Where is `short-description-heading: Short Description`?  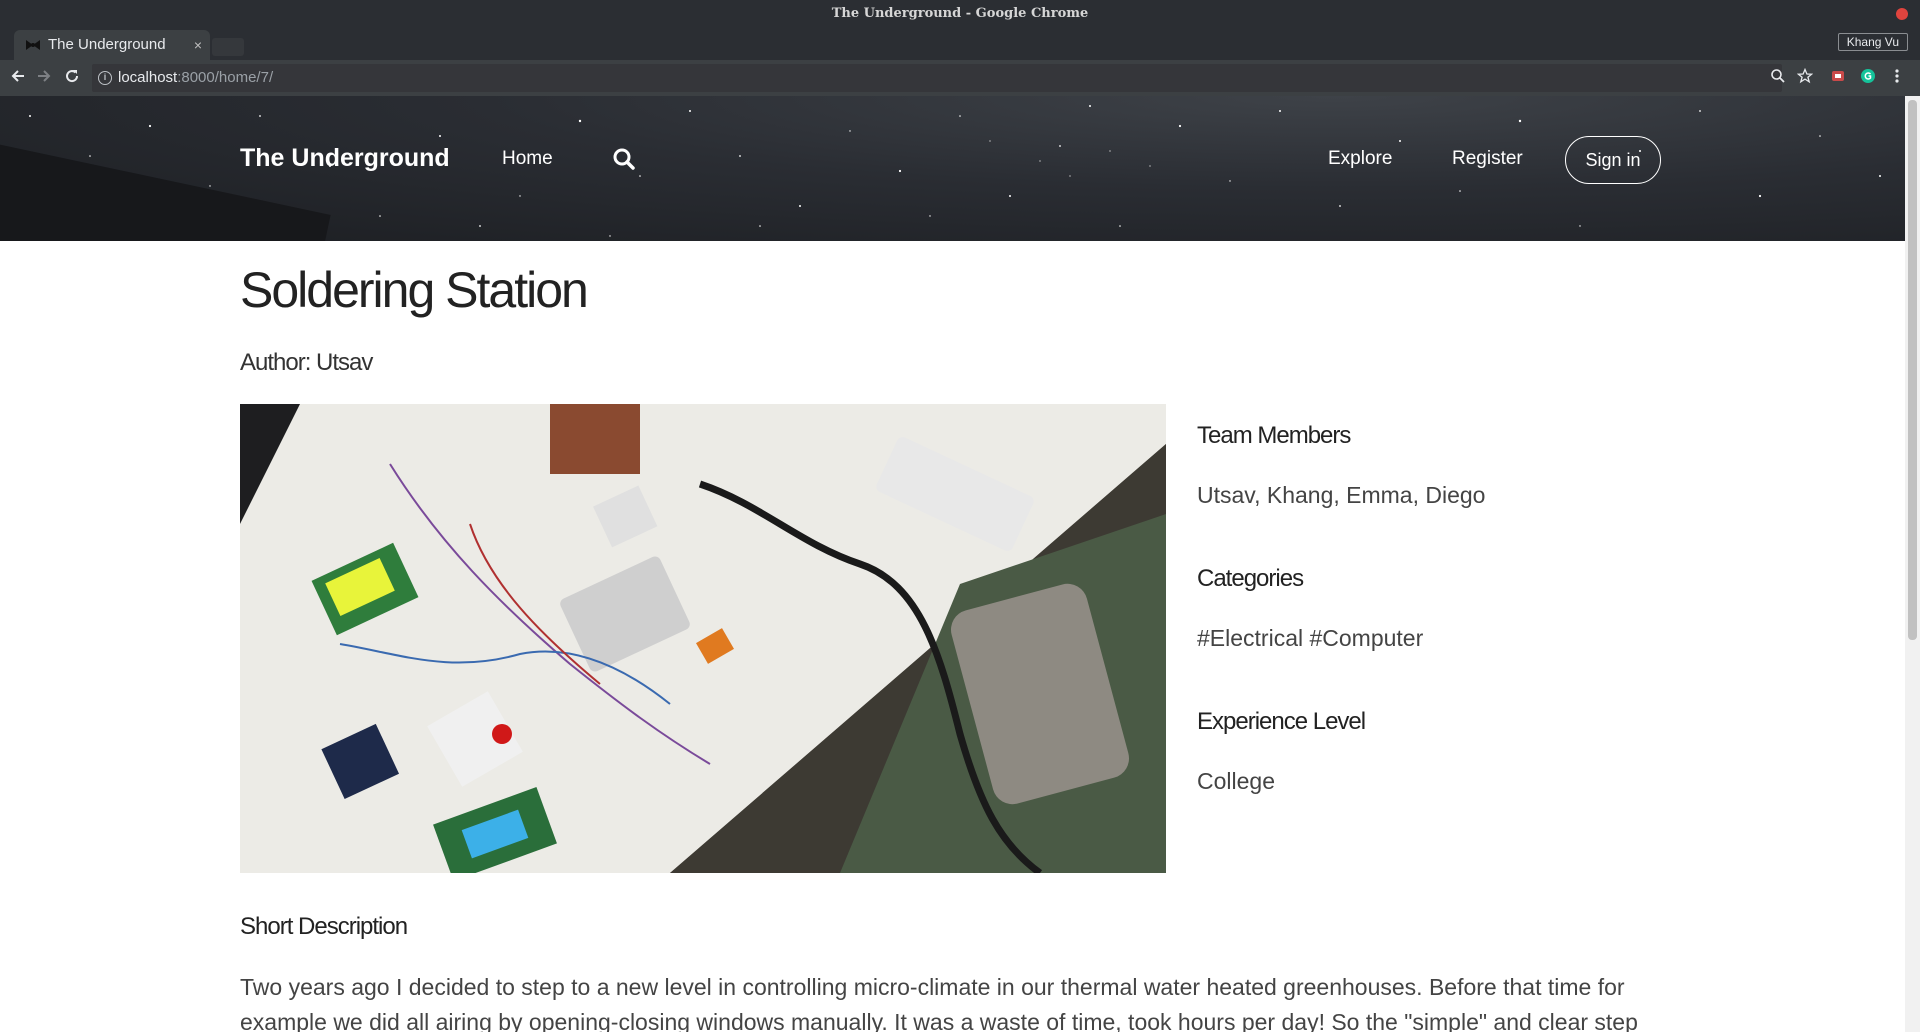 short-description-heading: Short Description is located at coordinates (324, 926).